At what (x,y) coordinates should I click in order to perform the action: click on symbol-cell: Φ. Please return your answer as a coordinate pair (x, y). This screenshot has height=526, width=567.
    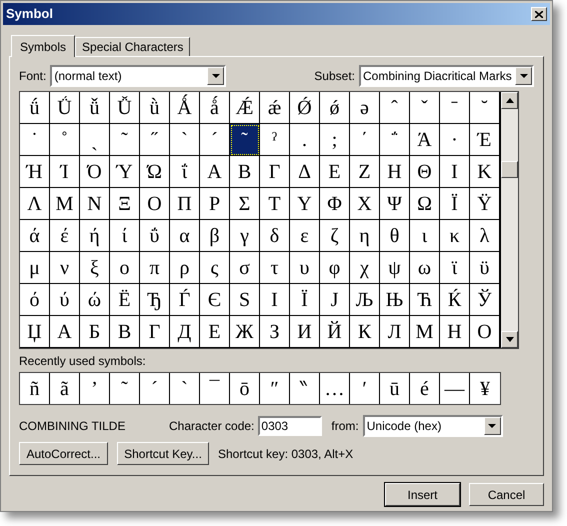
    Looking at the image, I should click on (335, 204).